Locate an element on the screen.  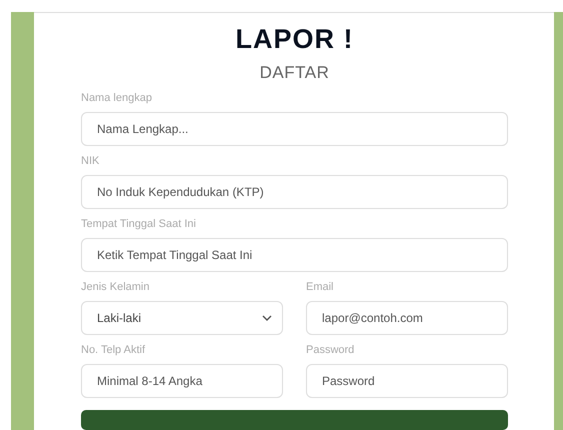
input-field: lapor@contoh.com is located at coordinates (407, 318).